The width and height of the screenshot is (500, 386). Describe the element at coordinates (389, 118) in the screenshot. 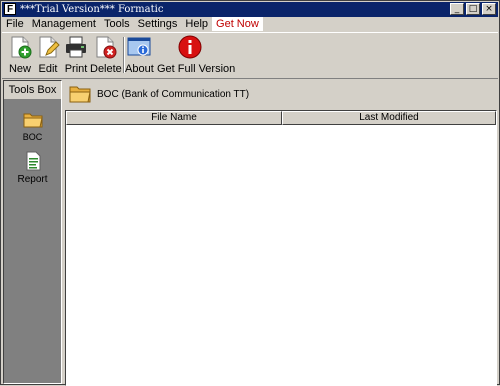

I see `column-header-last-modified: Last Modified` at that location.